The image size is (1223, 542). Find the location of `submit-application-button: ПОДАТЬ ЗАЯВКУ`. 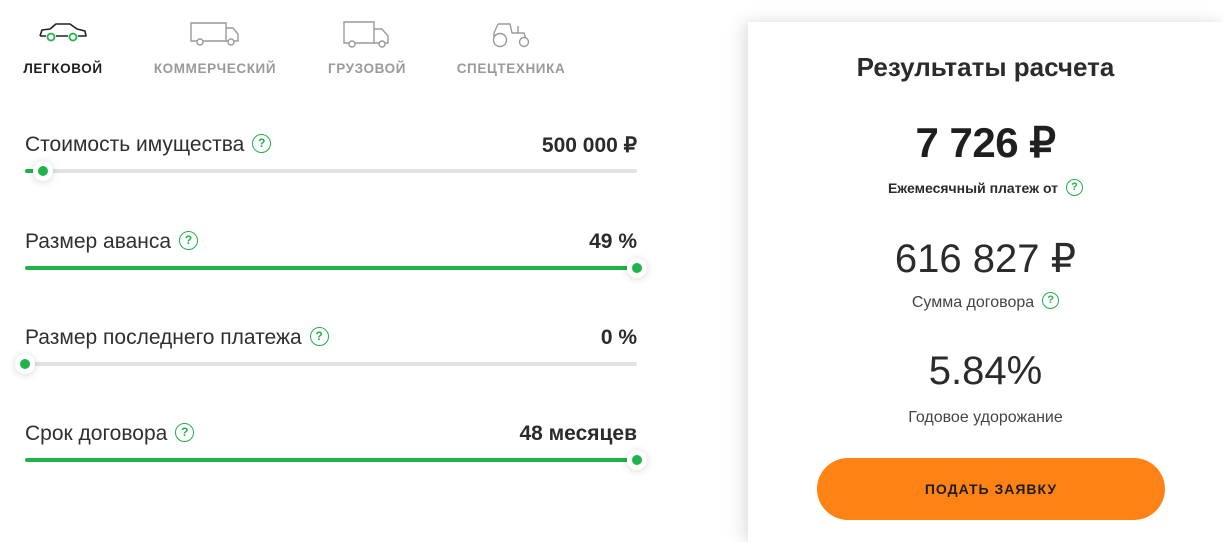

submit-application-button: ПОДАТЬ ЗАЯВКУ is located at coordinates (991, 489).